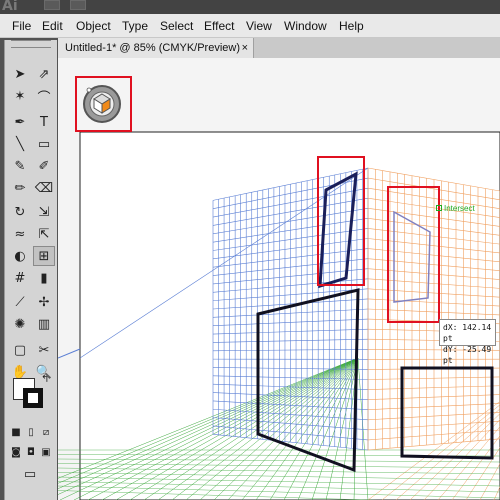 Image resolution: width=500 pixels, height=500 pixels. What do you see at coordinates (93, 26) in the screenshot?
I see `menu-object: Object` at bounding box center [93, 26].